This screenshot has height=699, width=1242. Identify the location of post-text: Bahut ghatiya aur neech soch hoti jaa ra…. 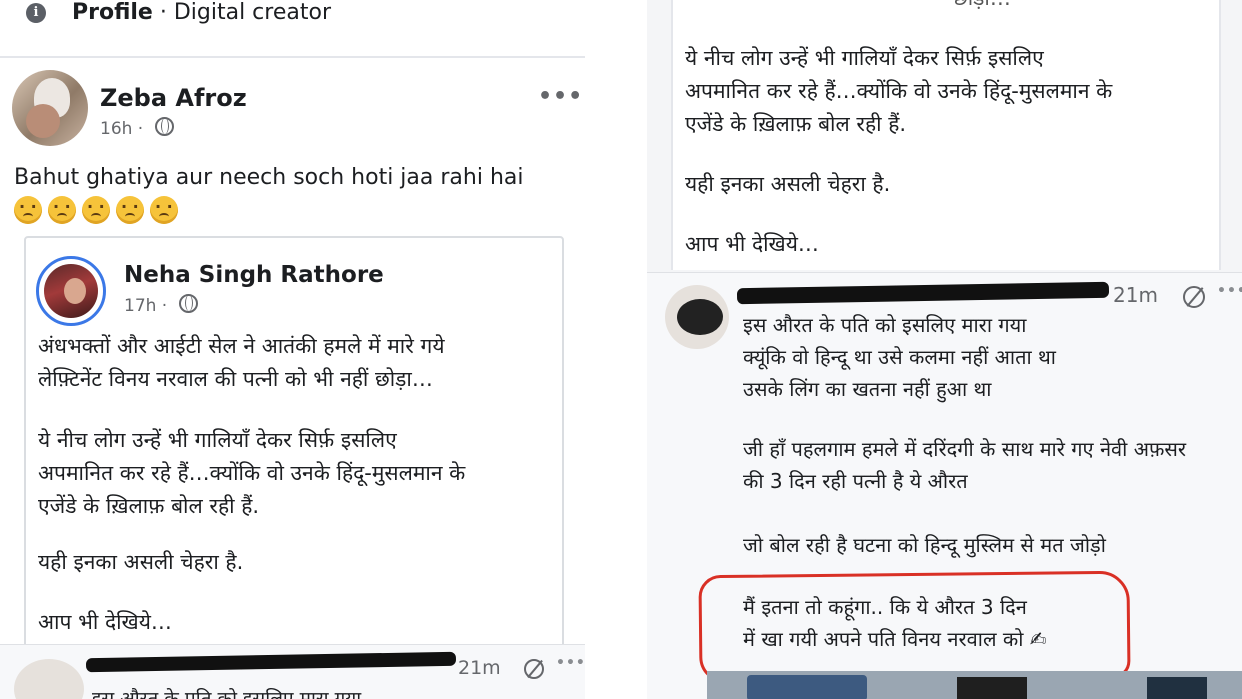
(269, 177).